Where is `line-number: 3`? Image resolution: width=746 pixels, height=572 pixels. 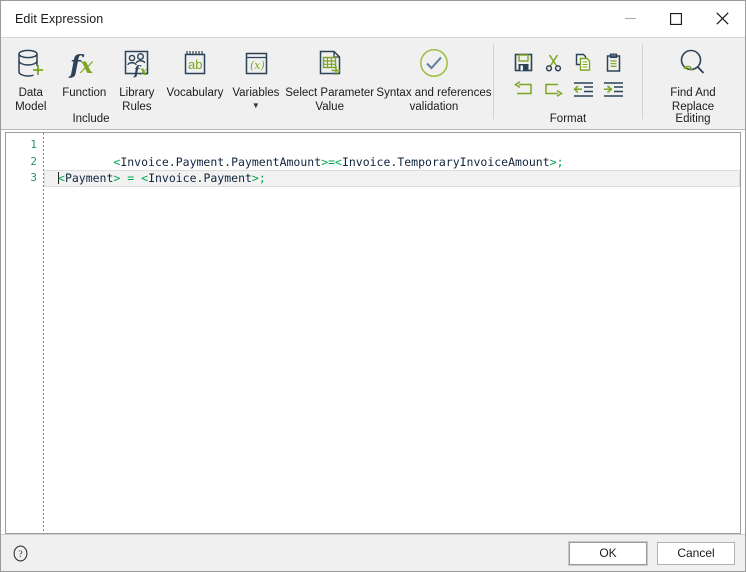 line-number: 3 is located at coordinates (33, 177).